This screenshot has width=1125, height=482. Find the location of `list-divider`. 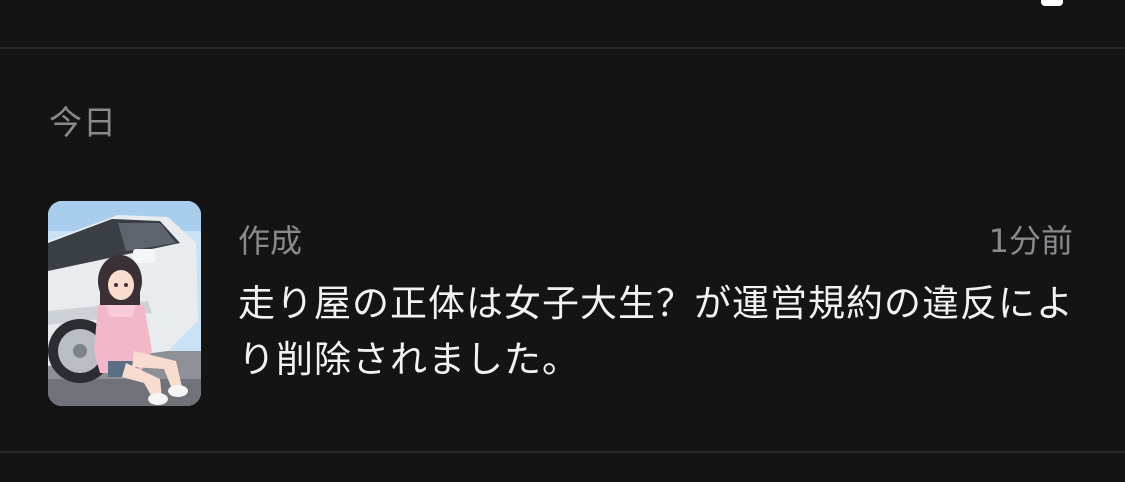

list-divider is located at coordinates (562, 452).